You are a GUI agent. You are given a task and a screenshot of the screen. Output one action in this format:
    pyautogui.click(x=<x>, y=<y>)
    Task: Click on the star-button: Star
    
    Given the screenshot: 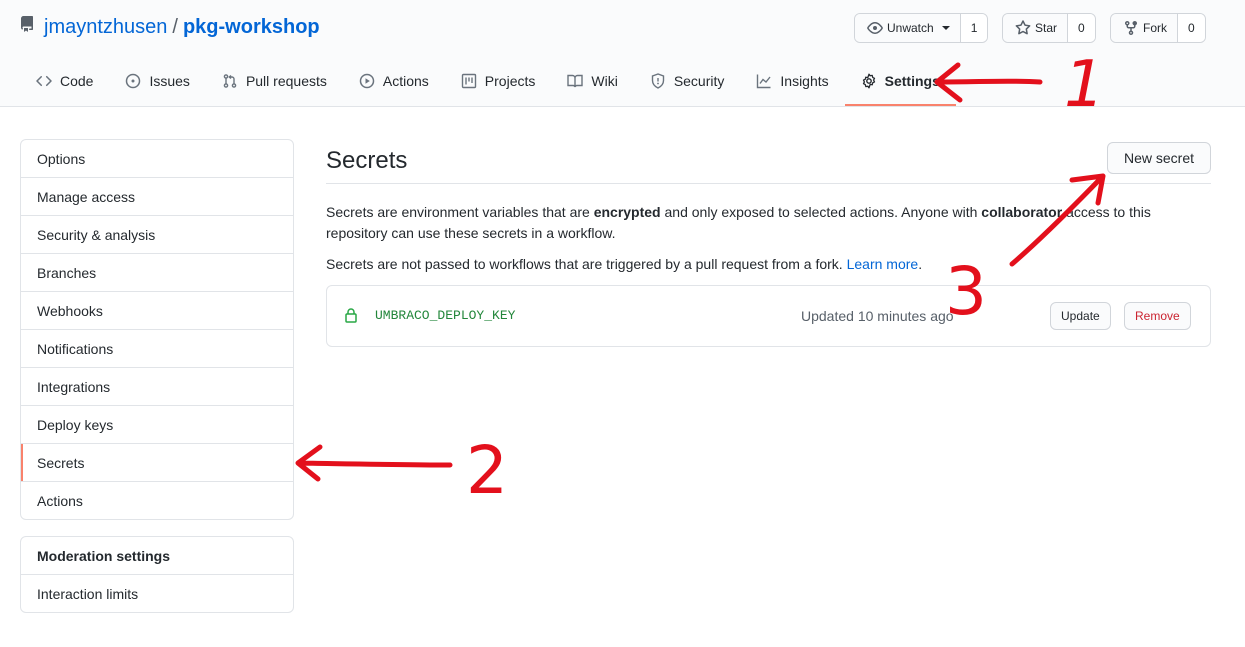 What is the action you would take?
    pyautogui.click(x=1036, y=28)
    